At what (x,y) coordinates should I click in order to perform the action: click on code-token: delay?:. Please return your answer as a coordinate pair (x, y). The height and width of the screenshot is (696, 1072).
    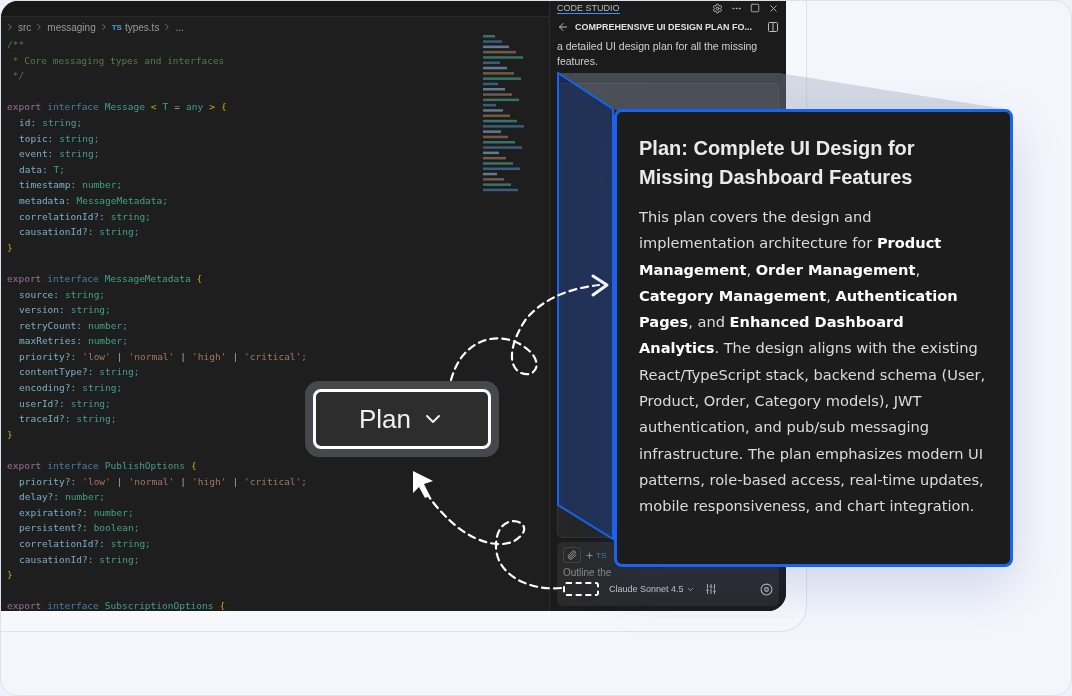
    Looking at the image, I should click on (39, 497).